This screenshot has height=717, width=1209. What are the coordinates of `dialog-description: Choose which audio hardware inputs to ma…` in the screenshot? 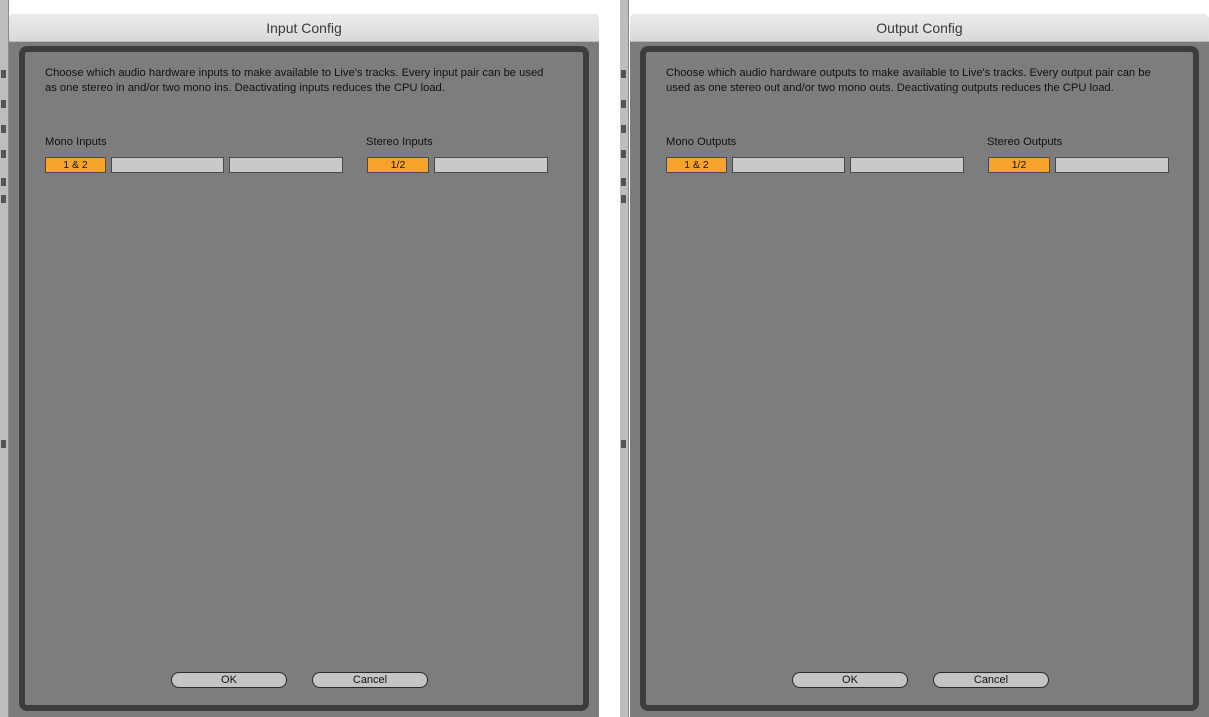 It's located at (294, 80).